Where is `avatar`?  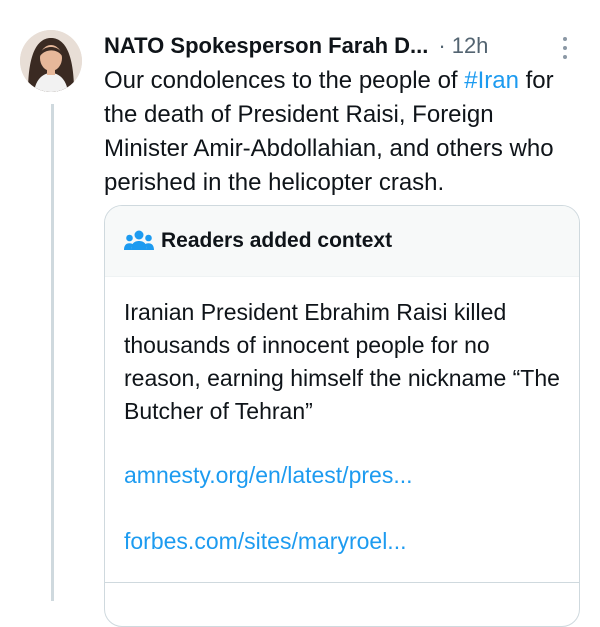
avatar is located at coordinates (51, 61).